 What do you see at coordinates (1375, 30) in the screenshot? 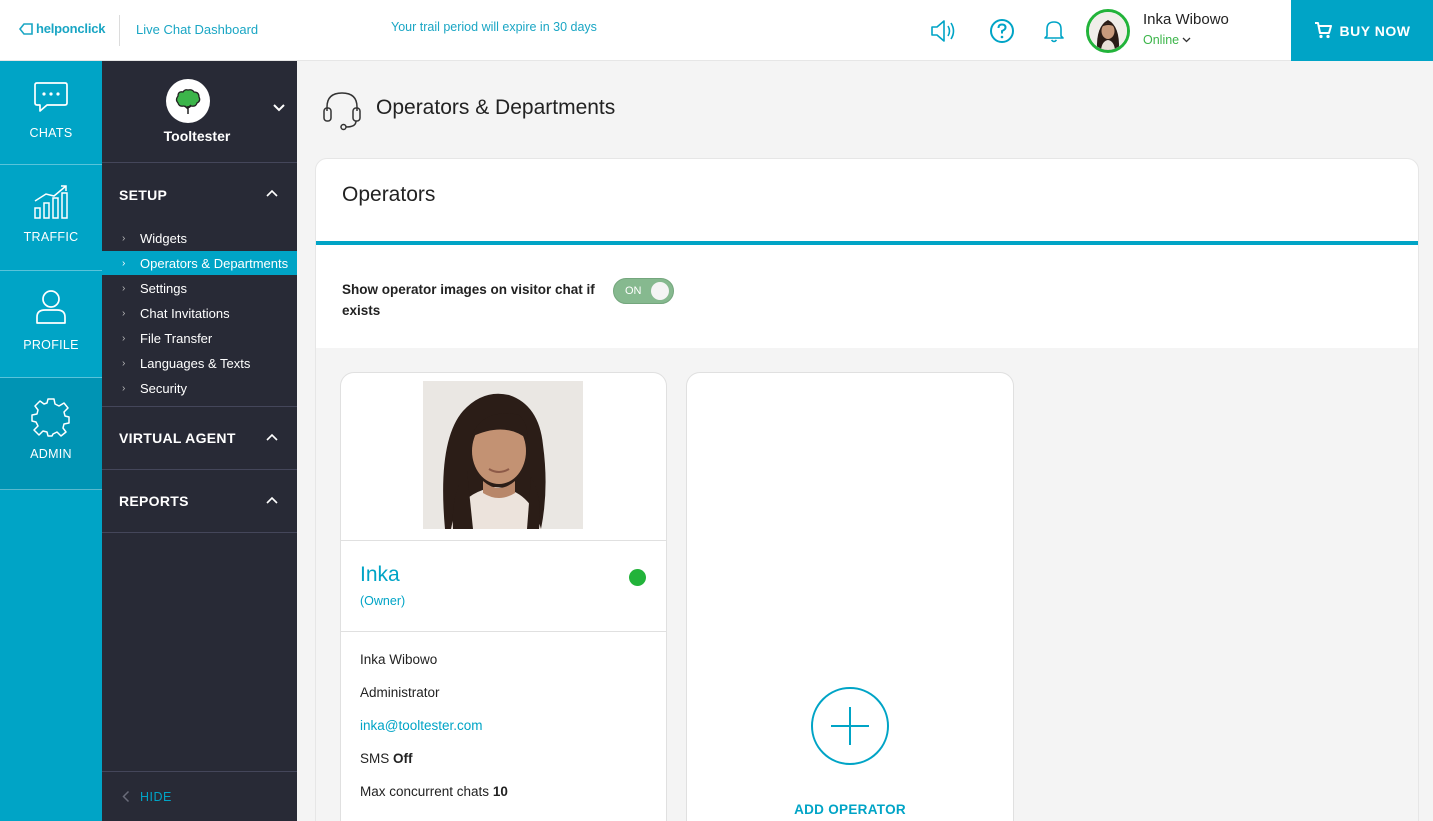
I see `buy-now-label: BUY NOW` at bounding box center [1375, 30].